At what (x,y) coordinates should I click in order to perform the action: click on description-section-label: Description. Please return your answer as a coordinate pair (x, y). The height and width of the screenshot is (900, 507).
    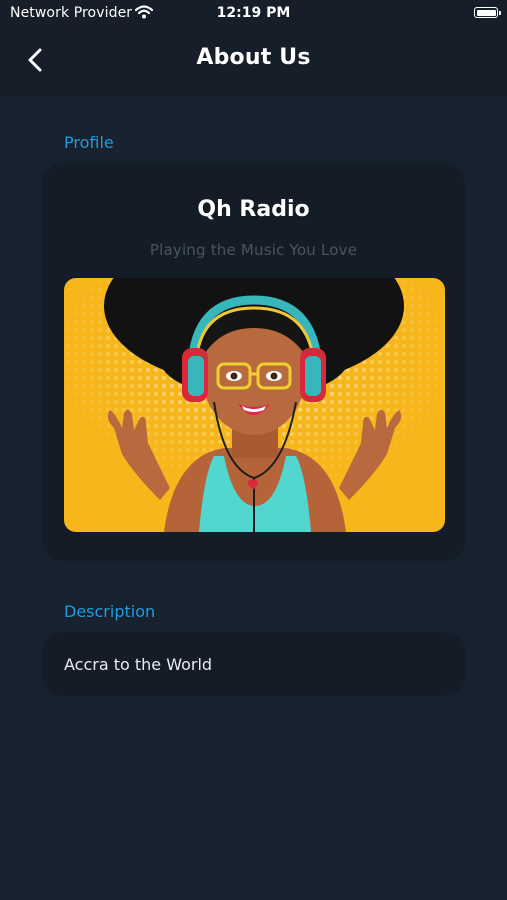
    Looking at the image, I should click on (110, 611).